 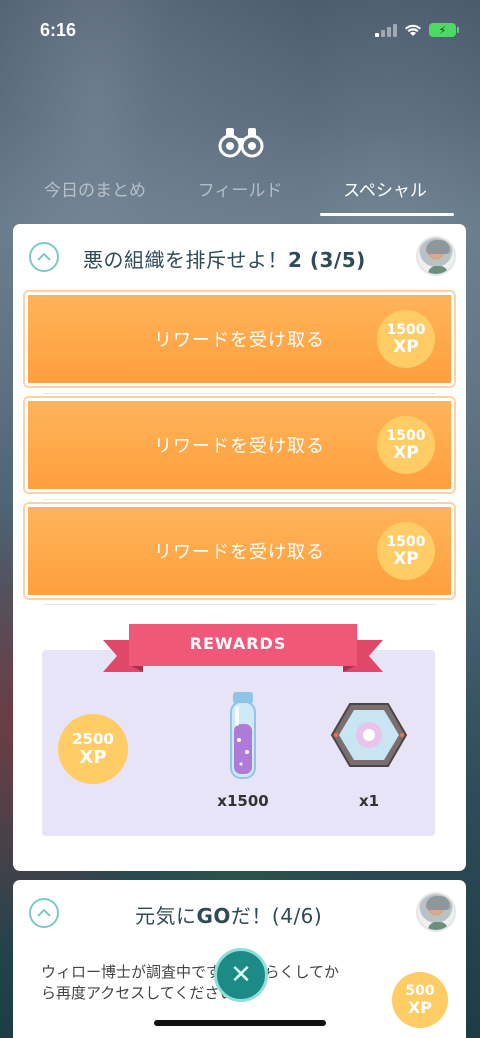 What do you see at coordinates (240, 1023) in the screenshot?
I see `home-indicator` at bounding box center [240, 1023].